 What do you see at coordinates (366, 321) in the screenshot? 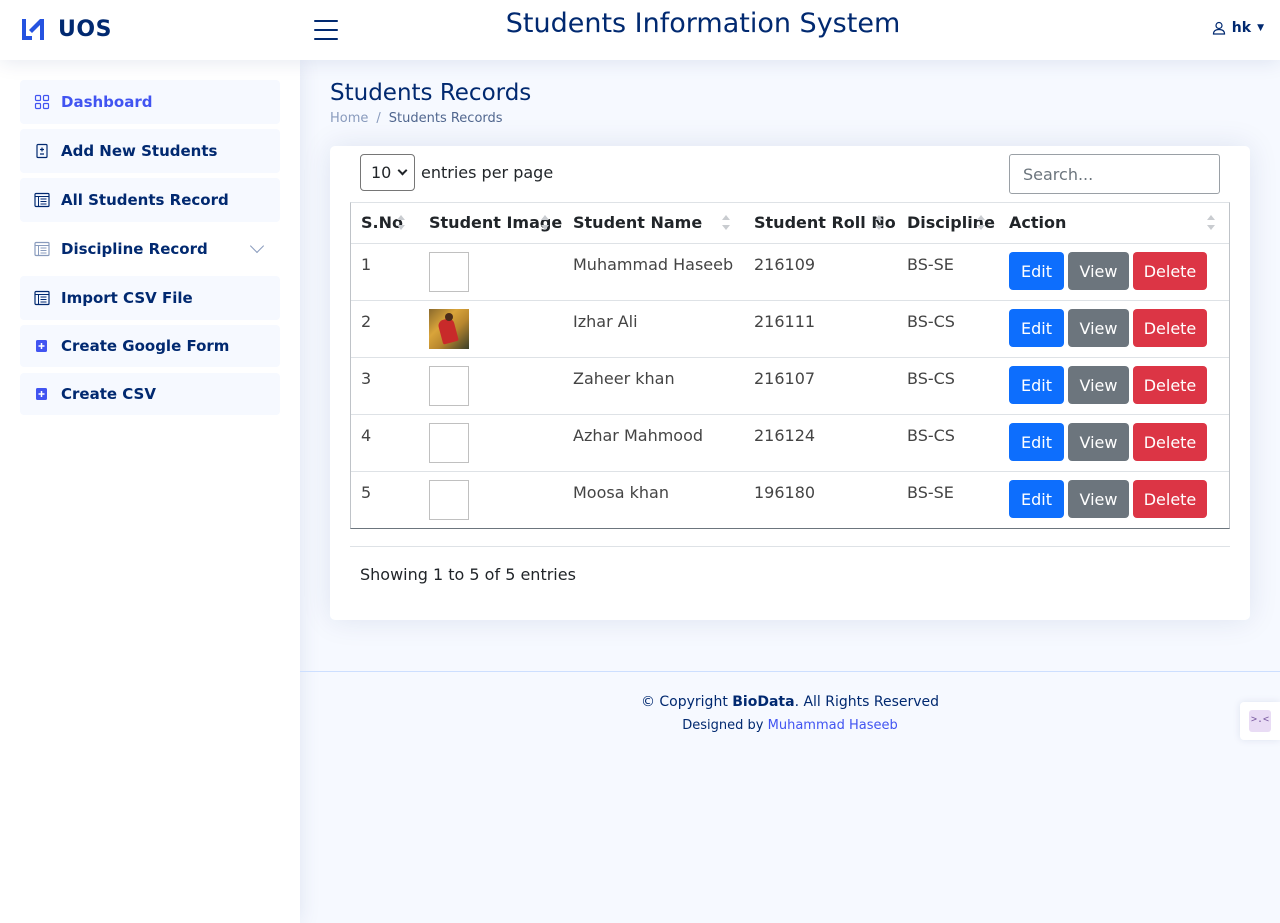
I see `cell-sno: 2` at bounding box center [366, 321].